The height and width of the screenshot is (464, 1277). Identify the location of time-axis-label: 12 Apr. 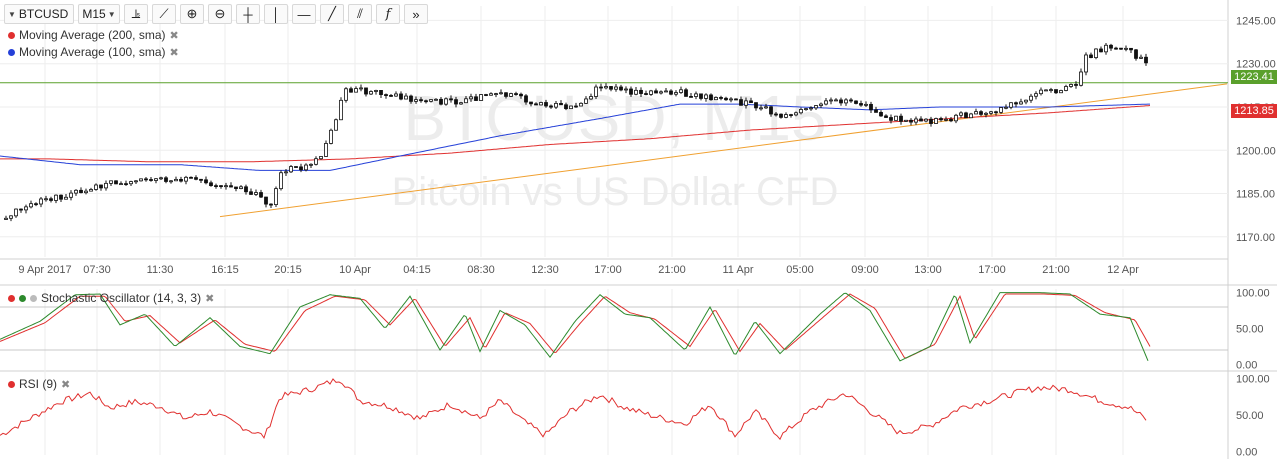
(1123, 270).